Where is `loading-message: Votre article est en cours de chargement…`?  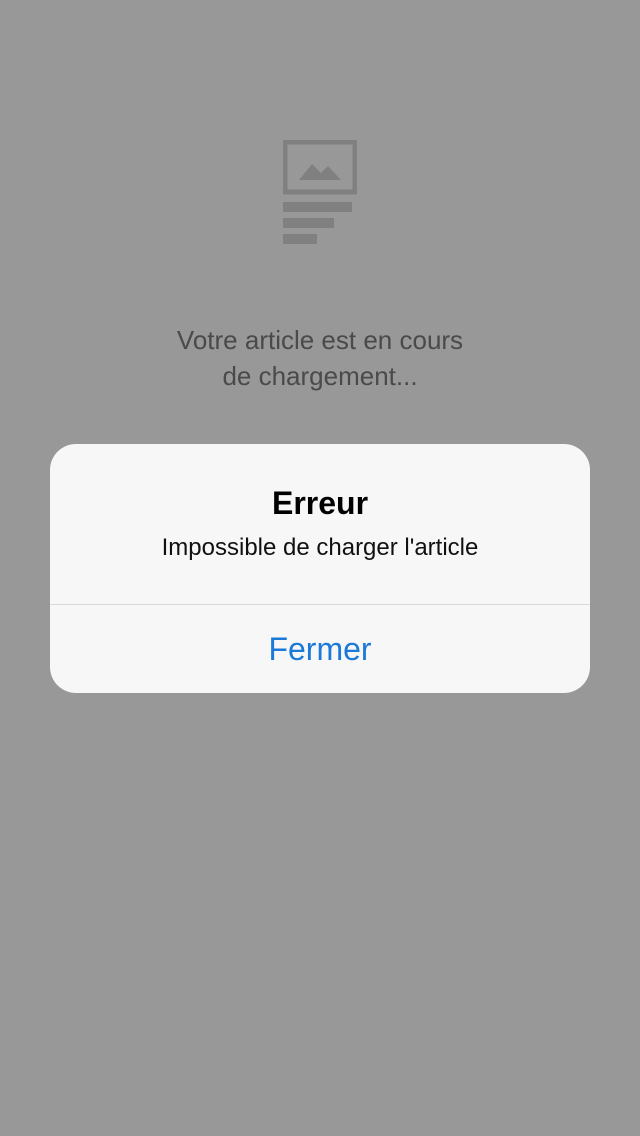
loading-message: Votre article est en cours de chargement… is located at coordinates (320, 358).